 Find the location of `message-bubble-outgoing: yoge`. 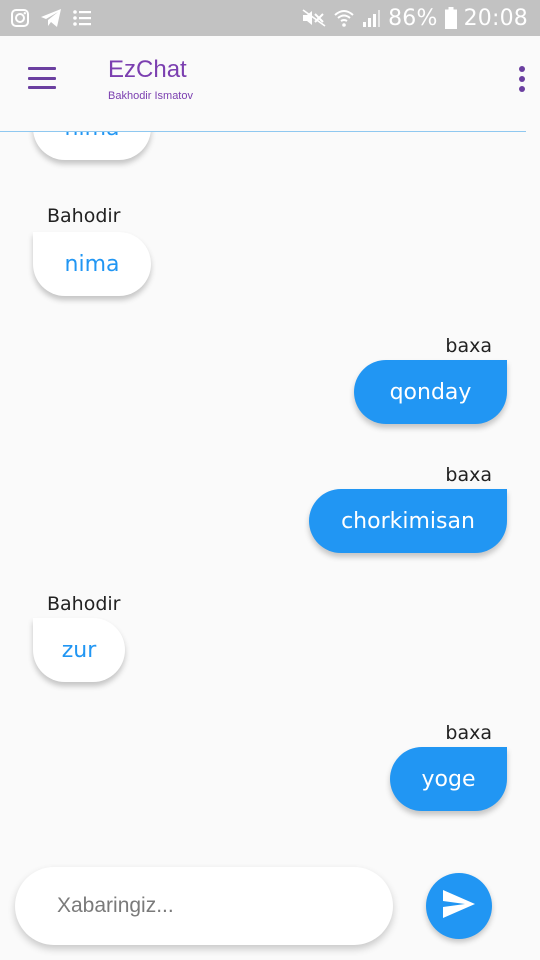

message-bubble-outgoing: yoge is located at coordinates (448, 779).